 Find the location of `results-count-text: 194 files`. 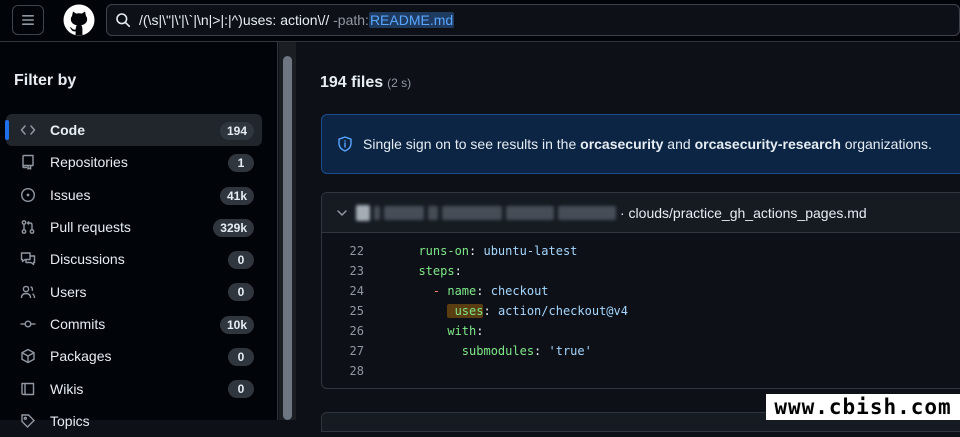

results-count-text: 194 files is located at coordinates (352, 82).